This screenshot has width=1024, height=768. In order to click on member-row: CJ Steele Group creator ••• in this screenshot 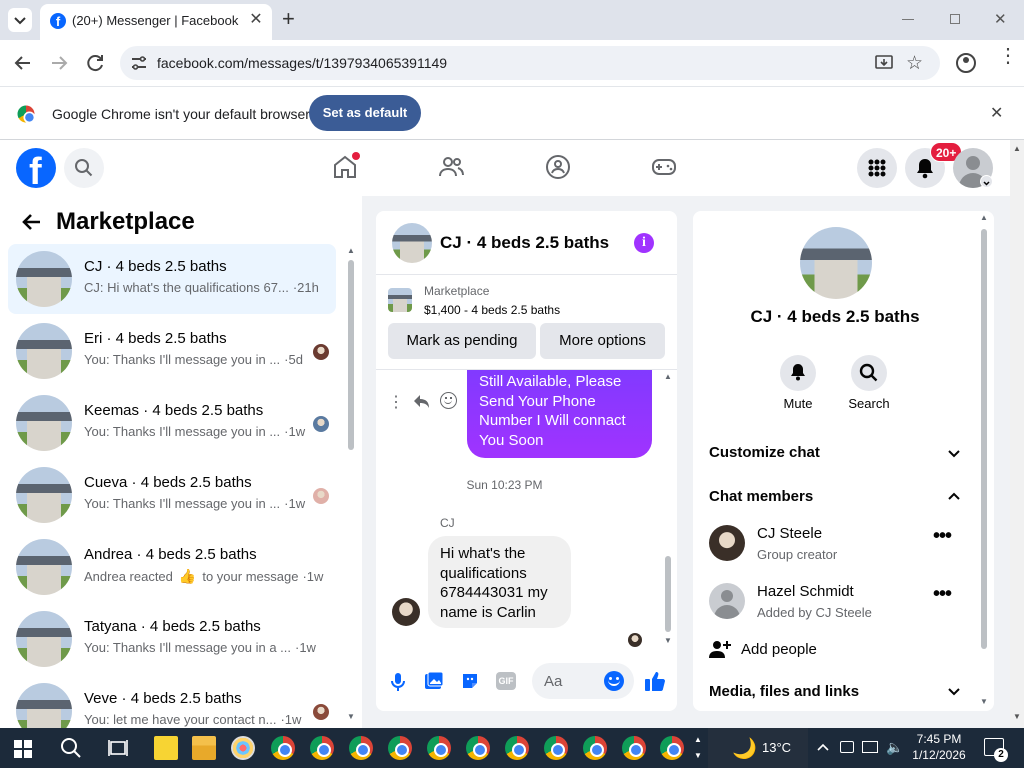, I will do `click(835, 548)`.